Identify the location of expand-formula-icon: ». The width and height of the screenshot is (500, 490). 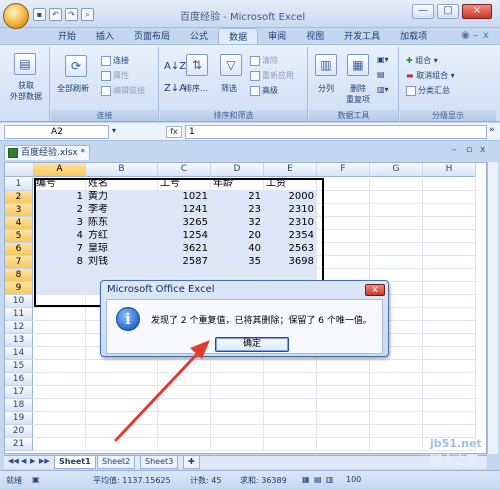
(492, 130).